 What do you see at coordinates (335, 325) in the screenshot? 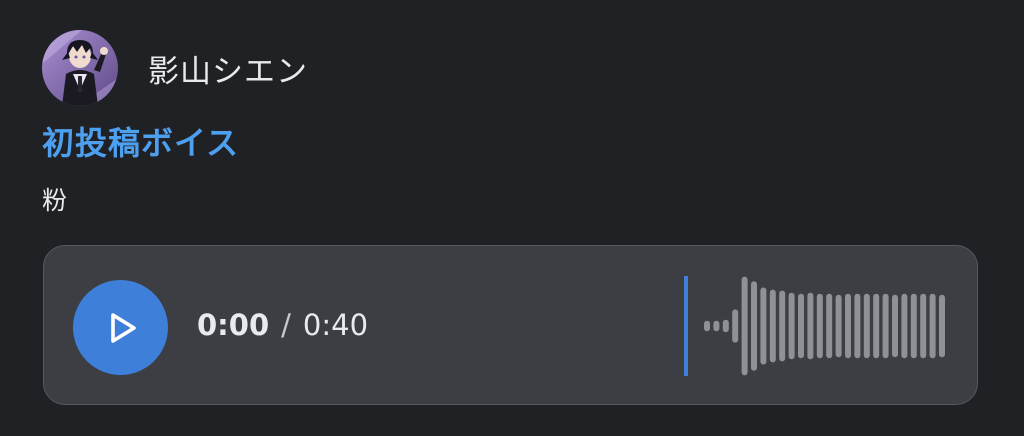
I see `total-duration: 0:40` at bounding box center [335, 325].